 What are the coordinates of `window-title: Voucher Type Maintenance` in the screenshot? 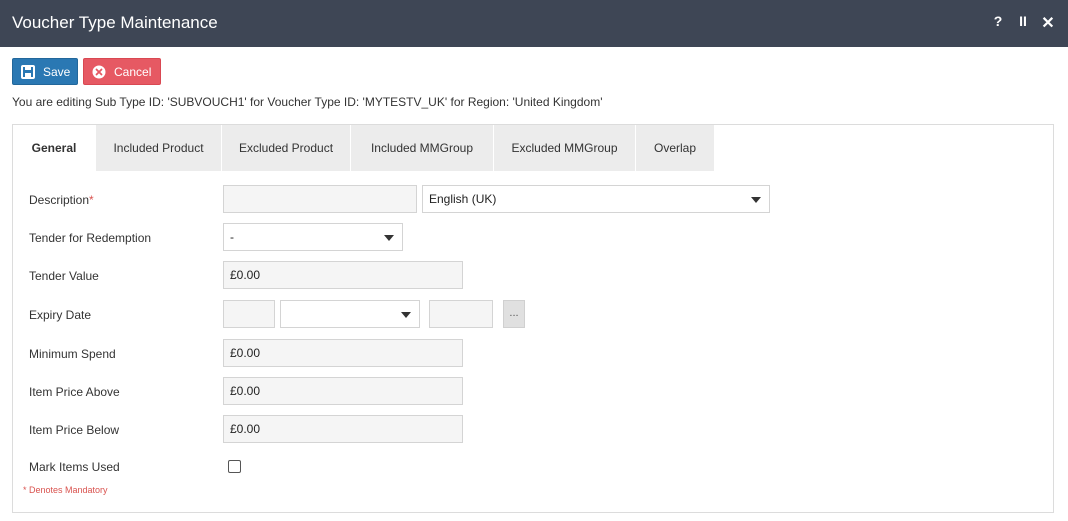 It's located at (115, 22).